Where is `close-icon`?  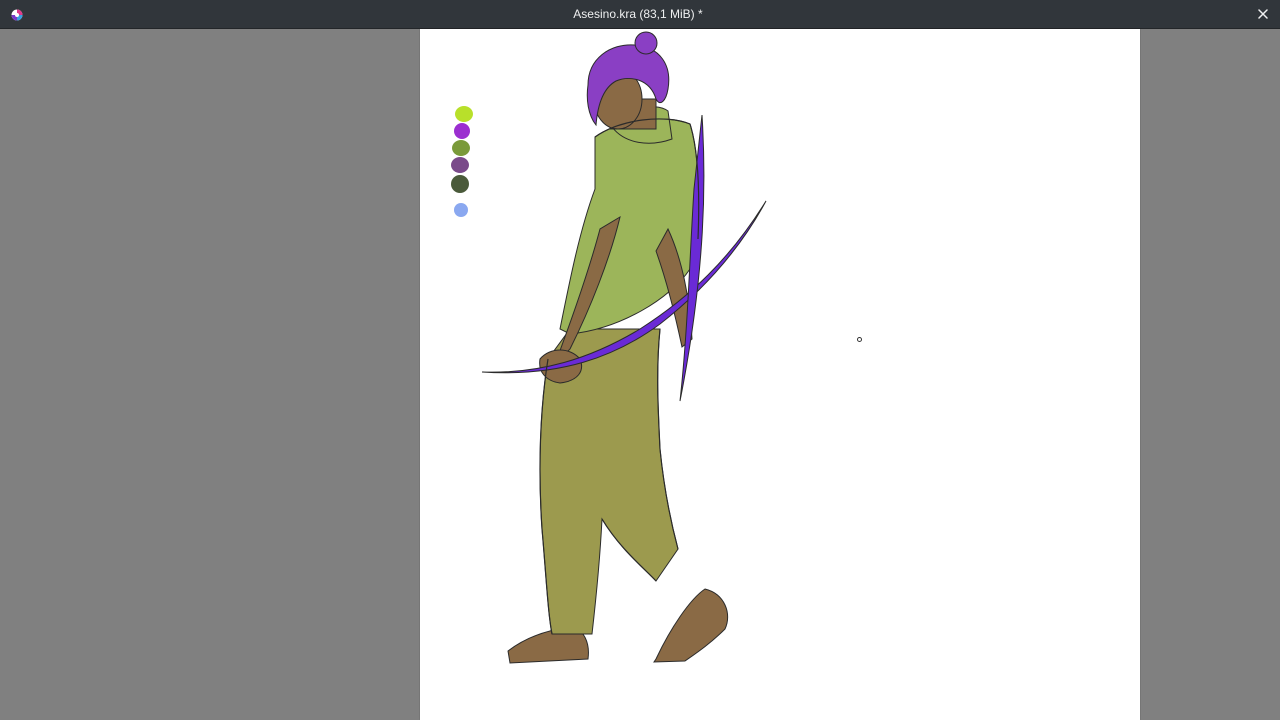 close-icon is located at coordinates (1263, 14).